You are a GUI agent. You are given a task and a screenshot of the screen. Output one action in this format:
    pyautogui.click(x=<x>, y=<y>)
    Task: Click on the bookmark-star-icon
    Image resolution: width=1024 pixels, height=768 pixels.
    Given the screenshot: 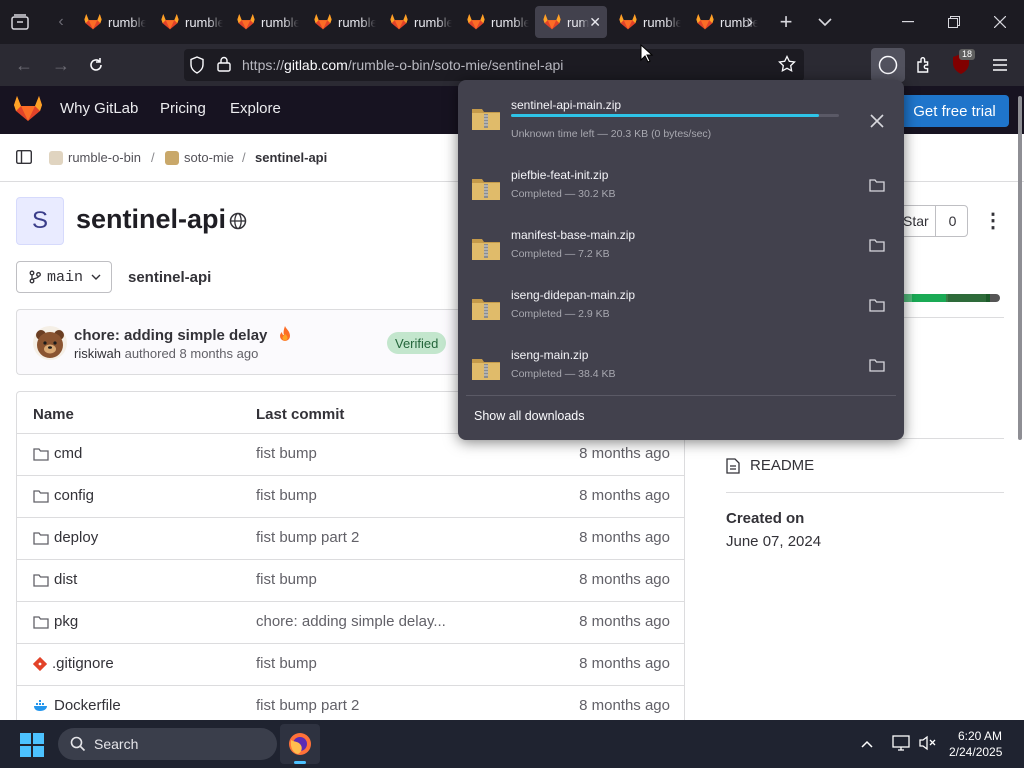 What is the action you would take?
    pyautogui.click(x=787, y=66)
    